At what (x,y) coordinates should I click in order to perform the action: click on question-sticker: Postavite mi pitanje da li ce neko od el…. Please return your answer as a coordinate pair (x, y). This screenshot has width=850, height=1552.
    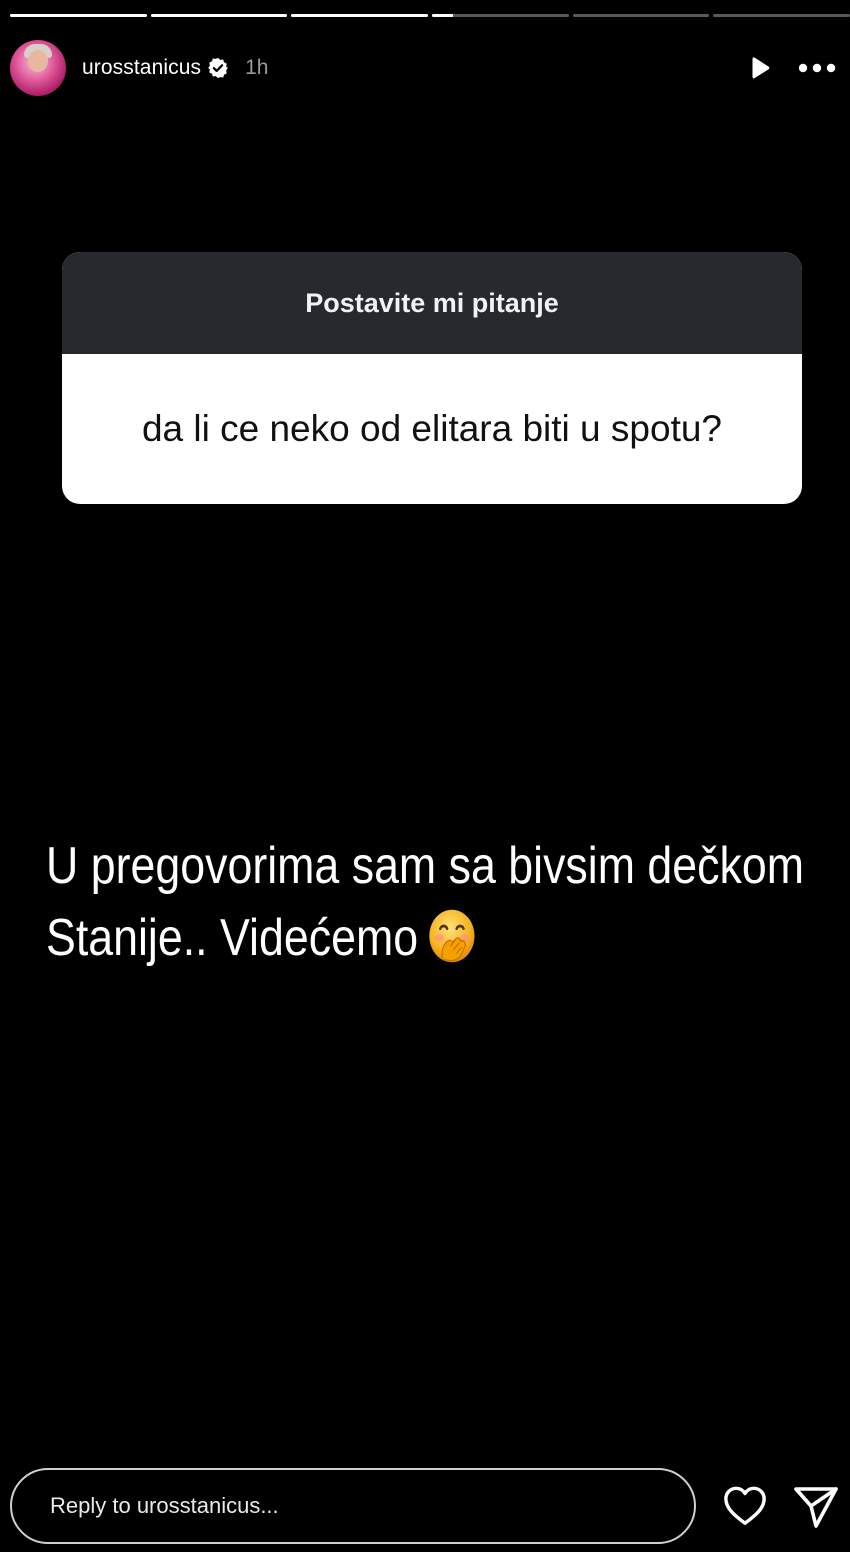
    Looking at the image, I should click on (432, 378).